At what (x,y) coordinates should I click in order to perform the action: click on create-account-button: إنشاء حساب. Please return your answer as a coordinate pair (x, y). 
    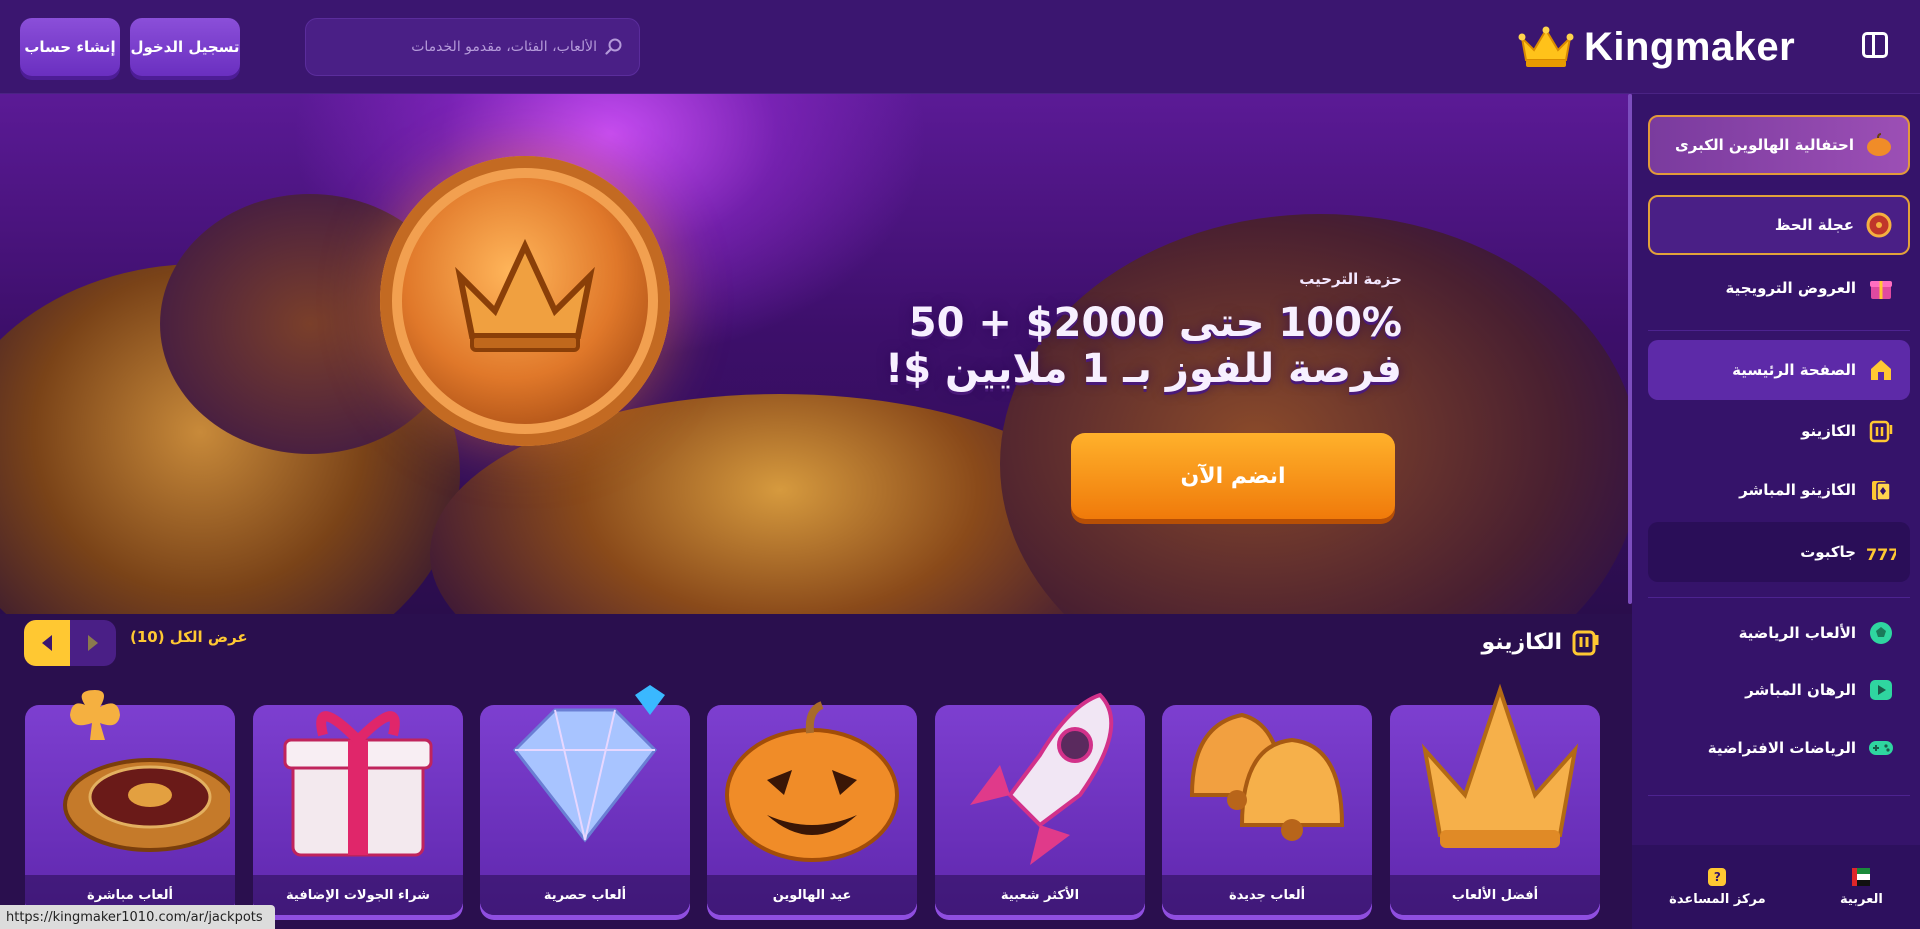
    Looking at the image, I should click on (70, 47).